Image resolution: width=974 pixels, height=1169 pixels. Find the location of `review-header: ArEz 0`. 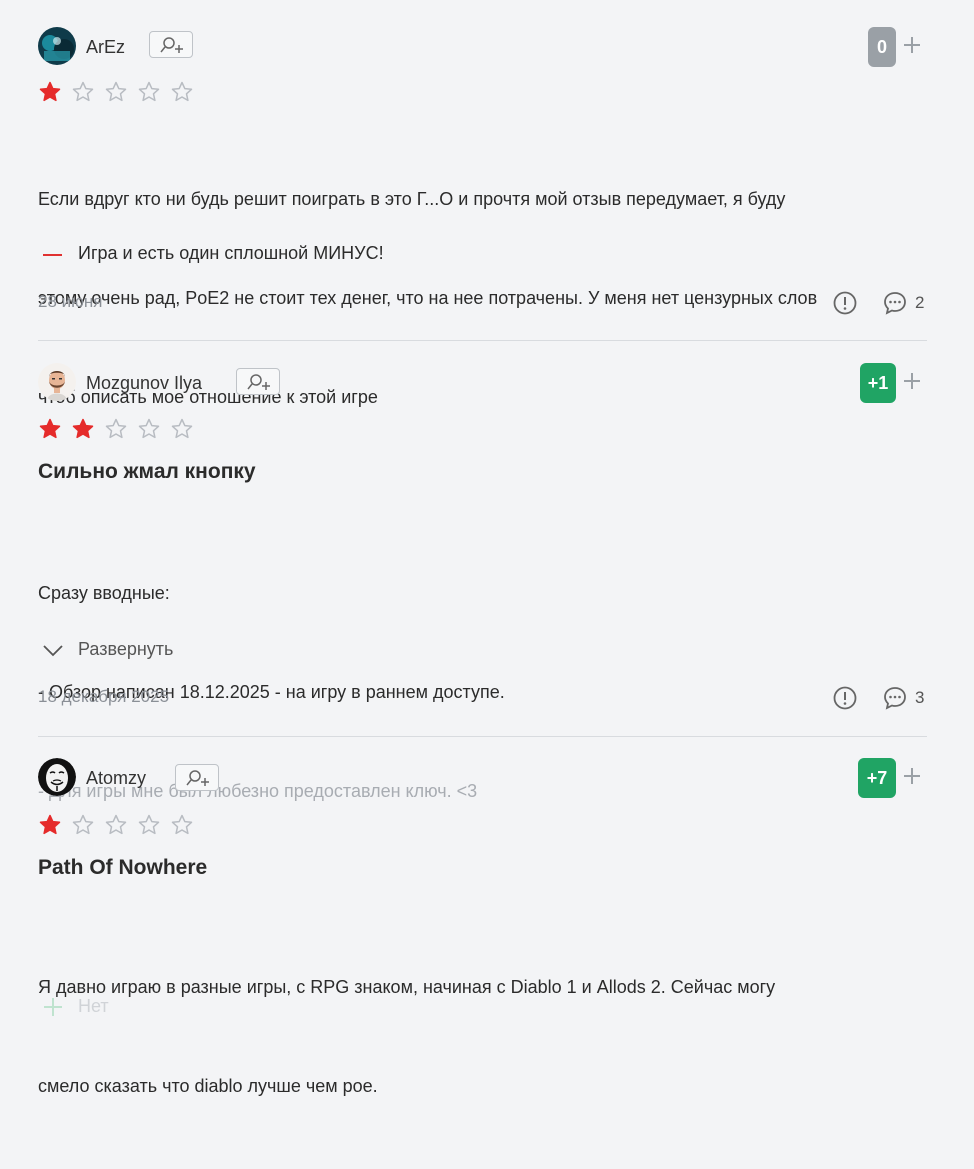

review-header: ArEz 0 is located at coordinates (482, 47).